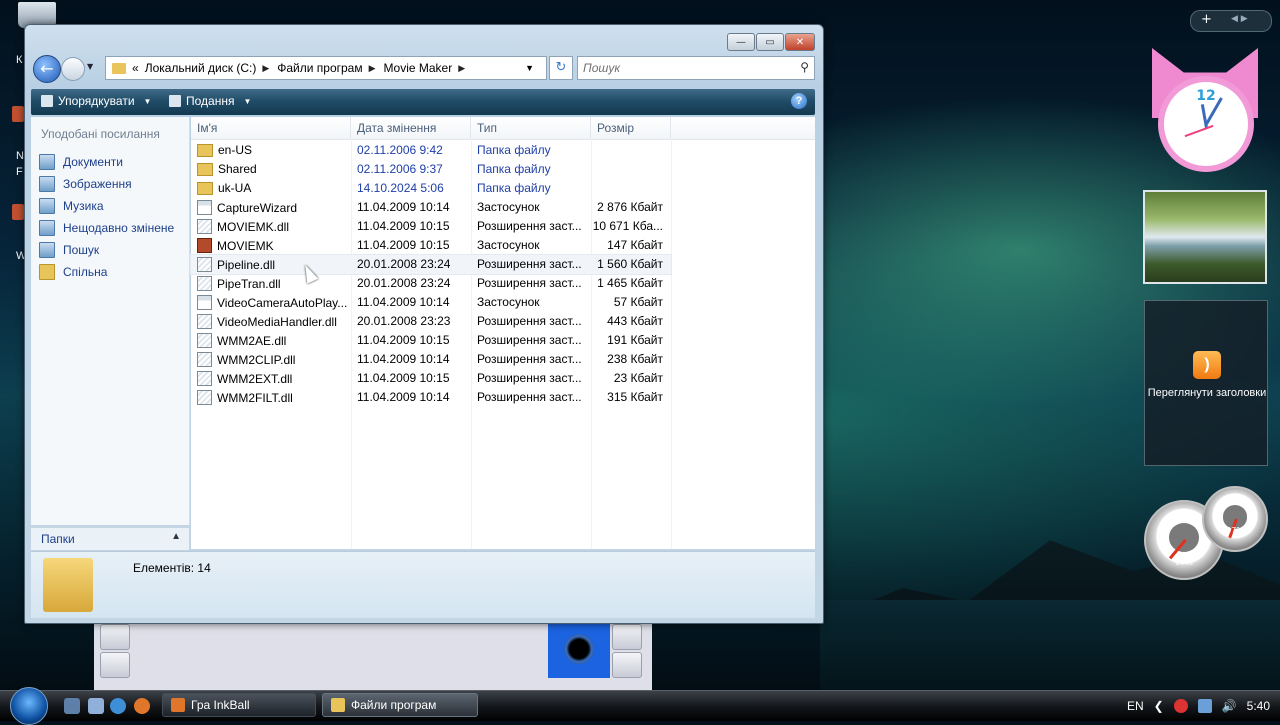 The image size is (1280, 725). I want to click on internet-explorer-icon, so click(118, 706).